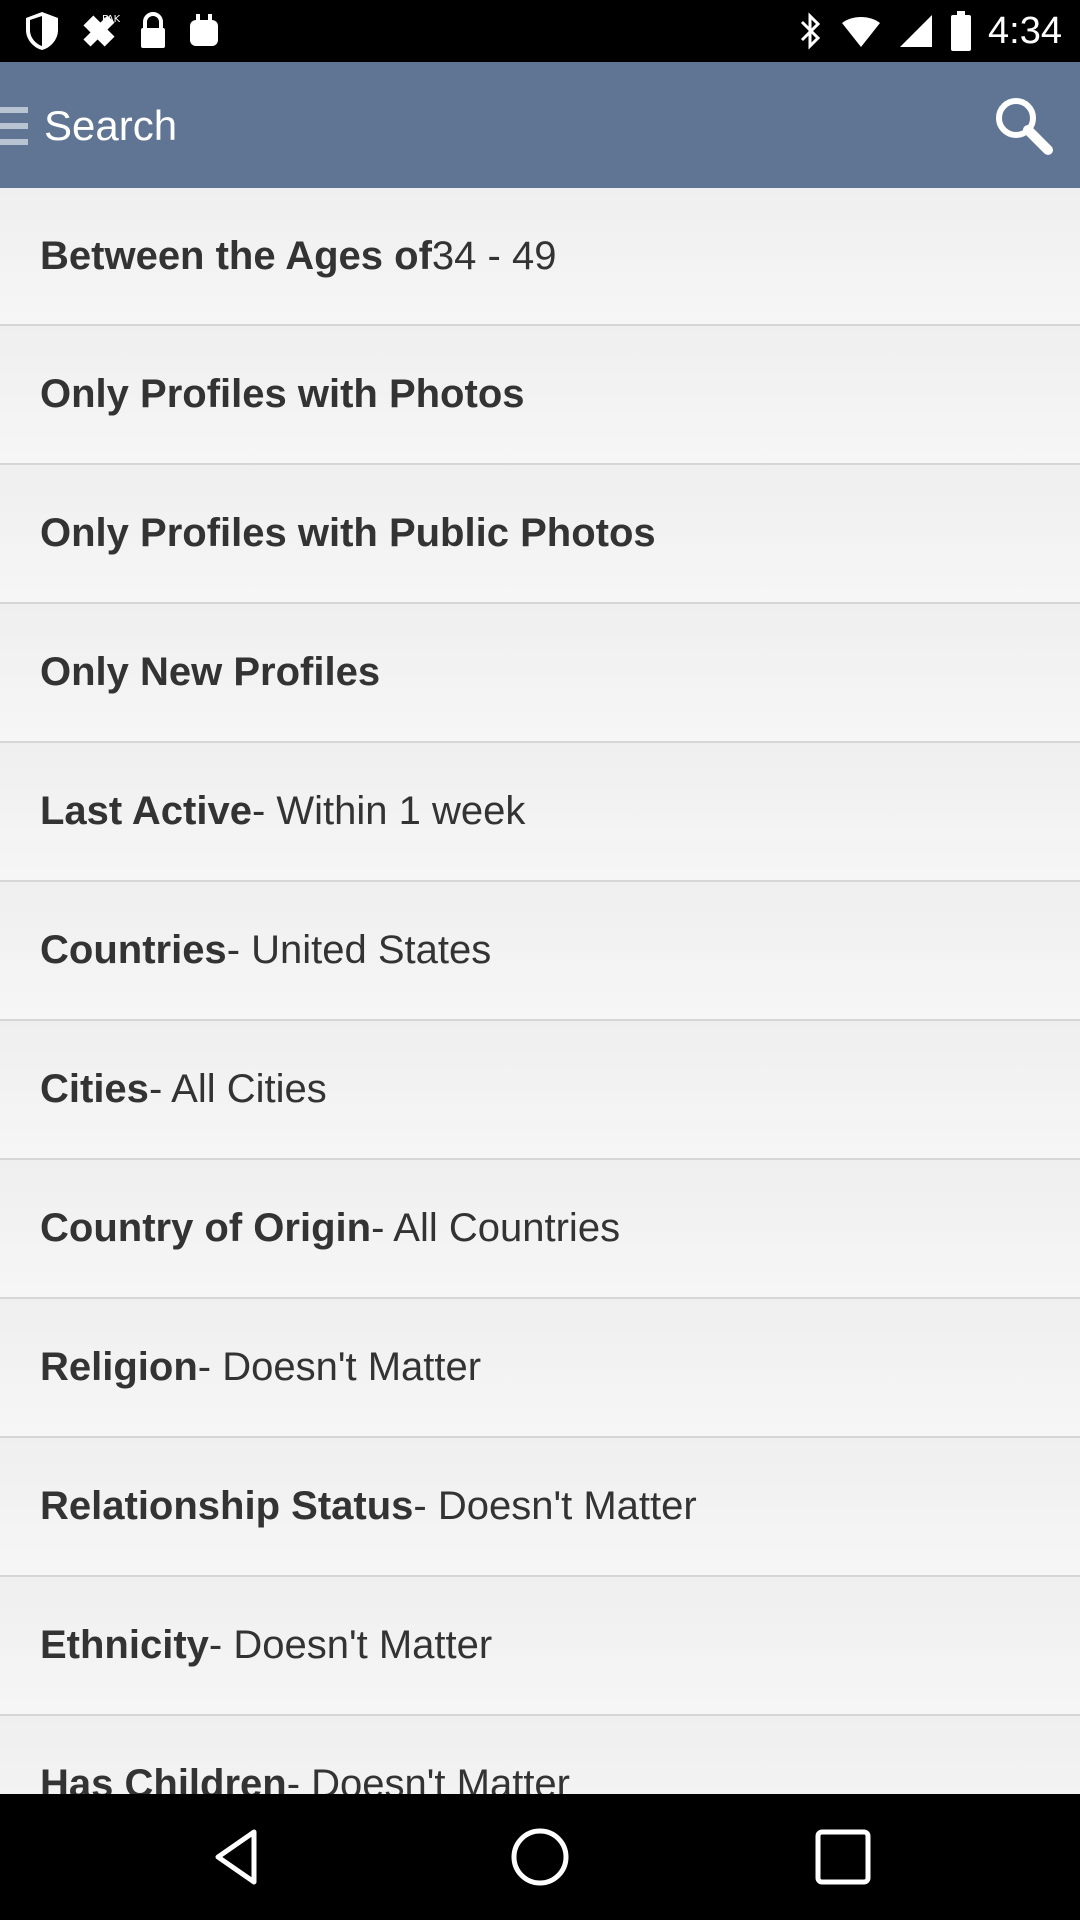 This screenshot has width=1080, height=1920. I want to click on filter-row-age-range: Between the Ages of 34 - 49, so click(540, 257).